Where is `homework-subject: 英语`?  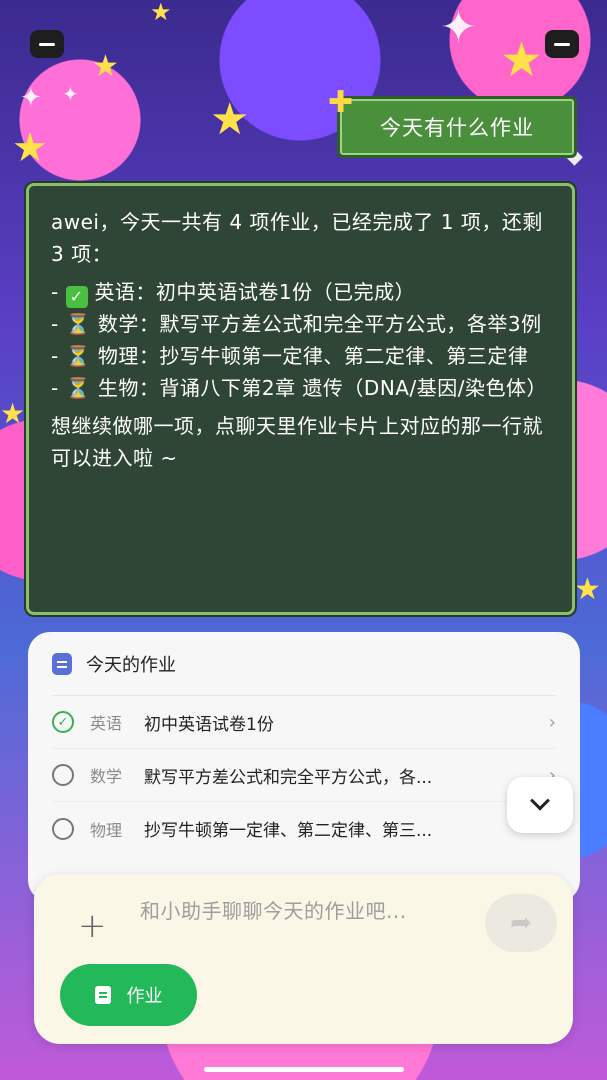
homework-subject: 英语 is located at coordinates (106, 723).